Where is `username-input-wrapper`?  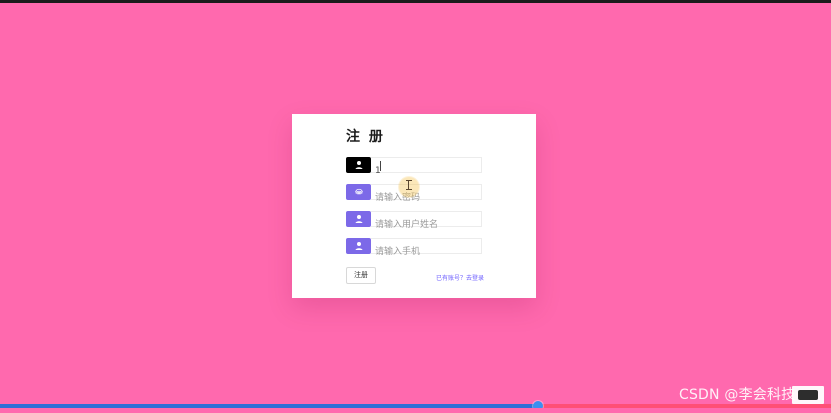
username-input-wrapper is located at coordinates (426, 167).